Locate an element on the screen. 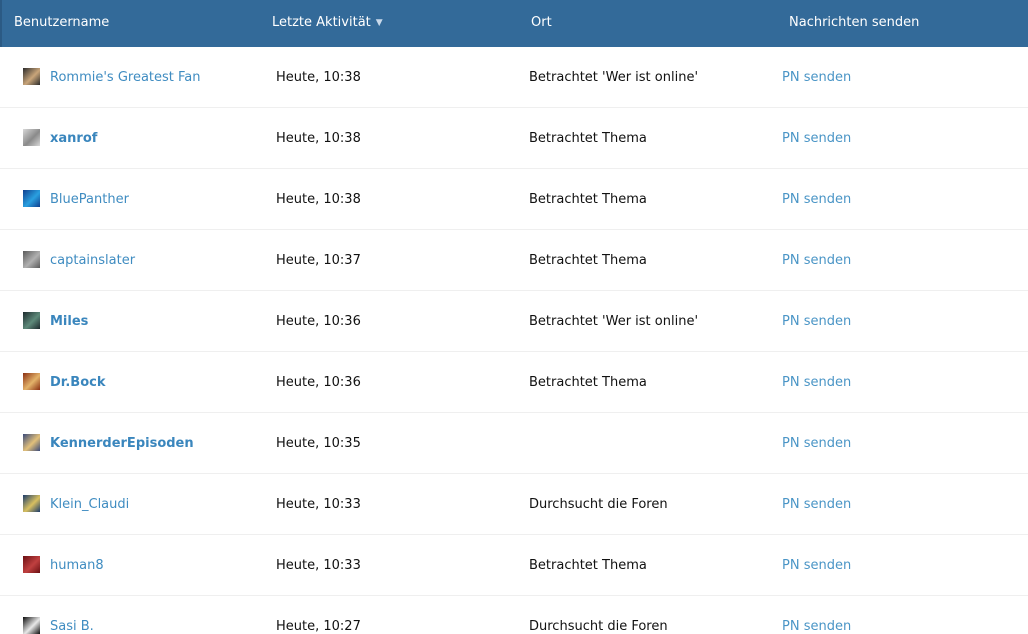 This screenshot has height=634, width=1028. column-header-location: Ort is located at coordinates (541, 22).